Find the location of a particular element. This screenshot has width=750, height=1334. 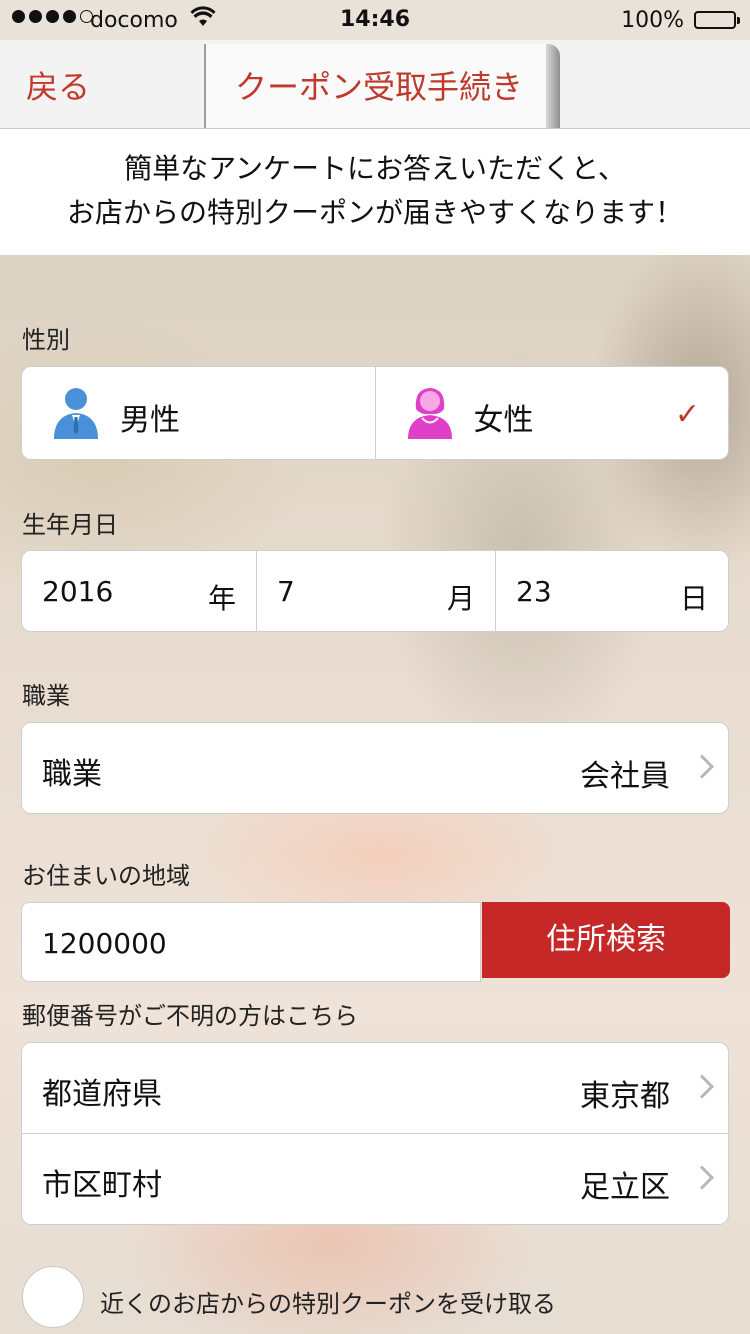

battery-percent: 100% is located at coordinates (652, 20).